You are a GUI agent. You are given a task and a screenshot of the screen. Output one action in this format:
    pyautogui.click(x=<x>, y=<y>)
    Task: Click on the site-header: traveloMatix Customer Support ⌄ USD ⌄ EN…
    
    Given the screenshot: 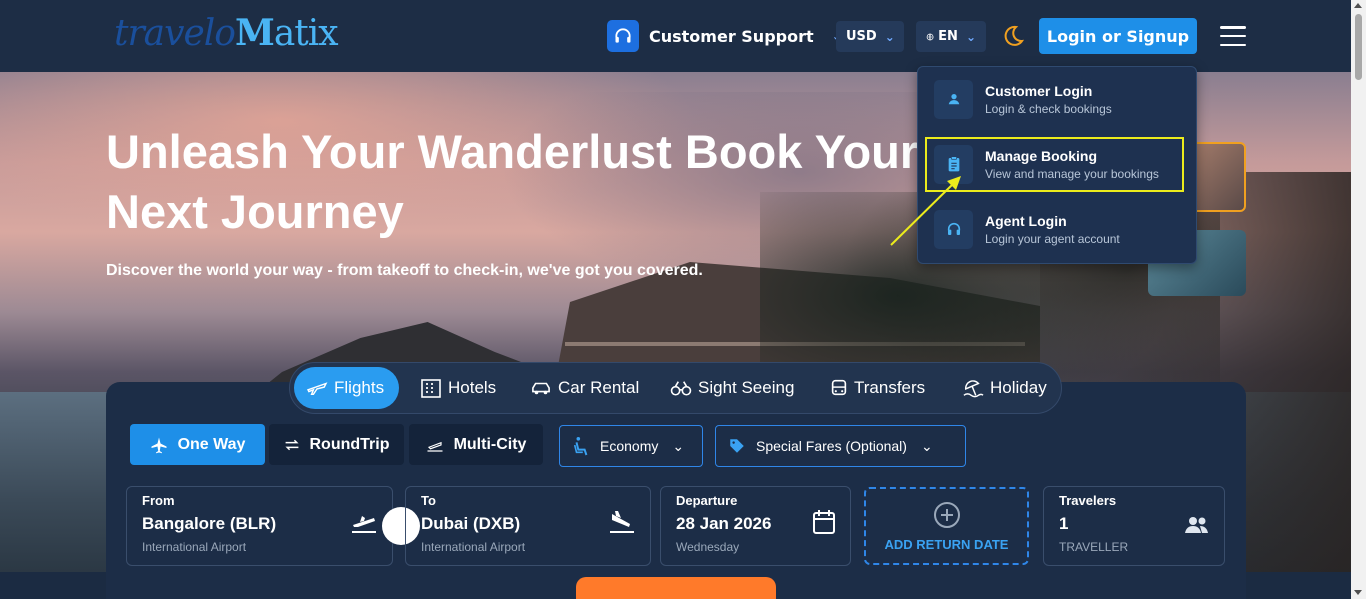 What is the action you would take?
    pyautogui.click(x=675, y=36)
    